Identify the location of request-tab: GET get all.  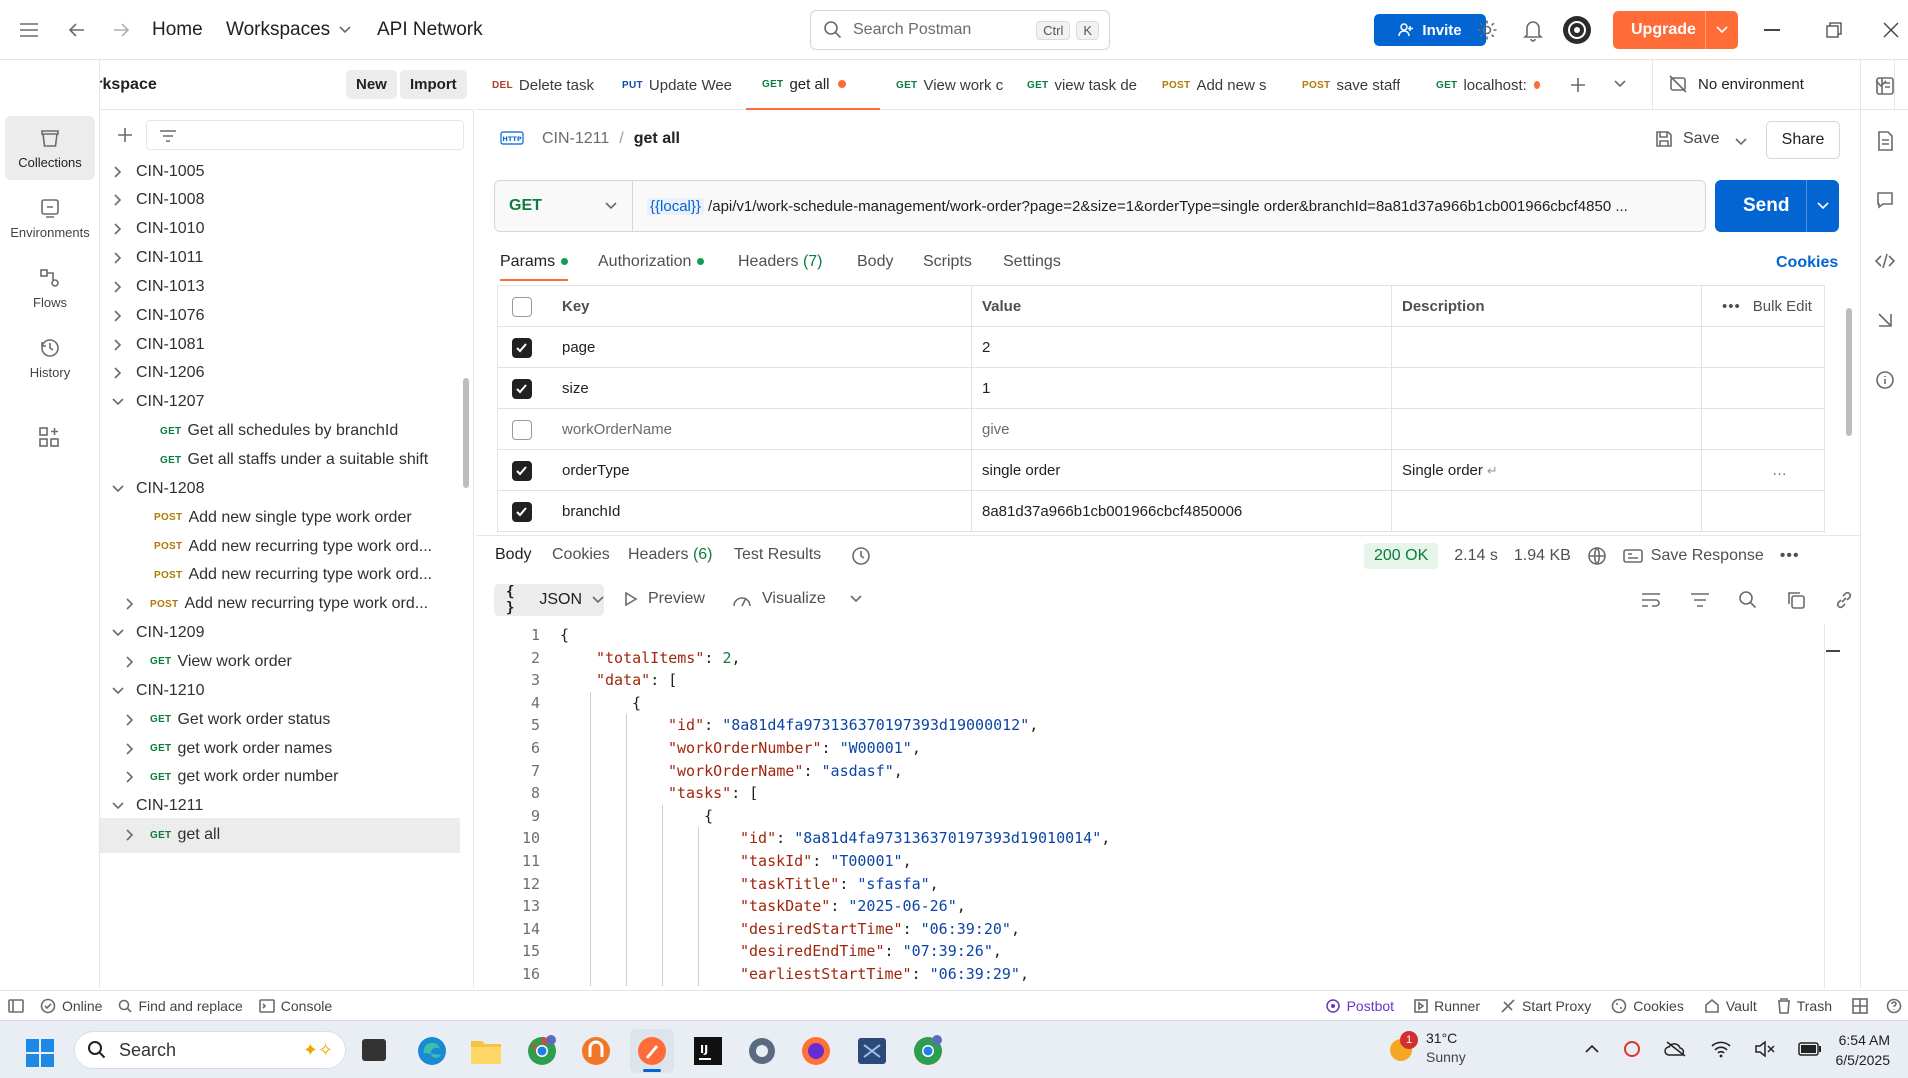
(813, 85).